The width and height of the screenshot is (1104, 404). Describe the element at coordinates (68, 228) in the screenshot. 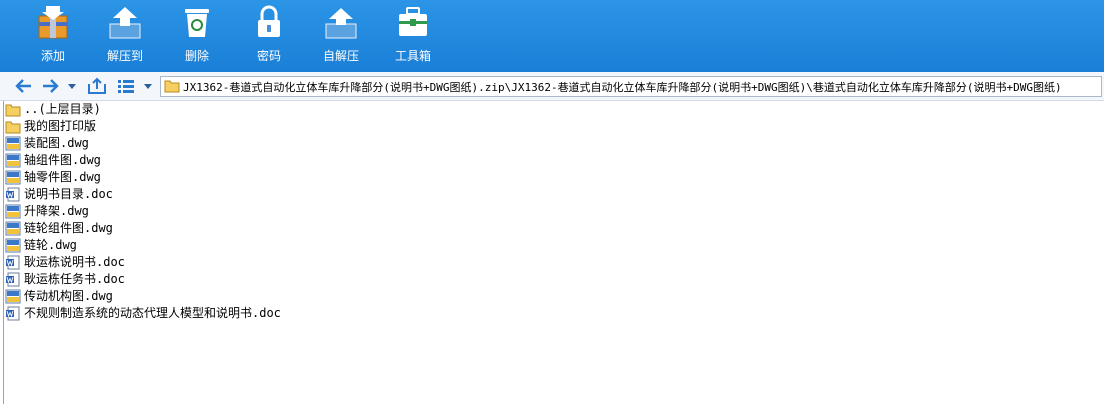

I see `file-name: 链轮组件图.dwg` at that location.